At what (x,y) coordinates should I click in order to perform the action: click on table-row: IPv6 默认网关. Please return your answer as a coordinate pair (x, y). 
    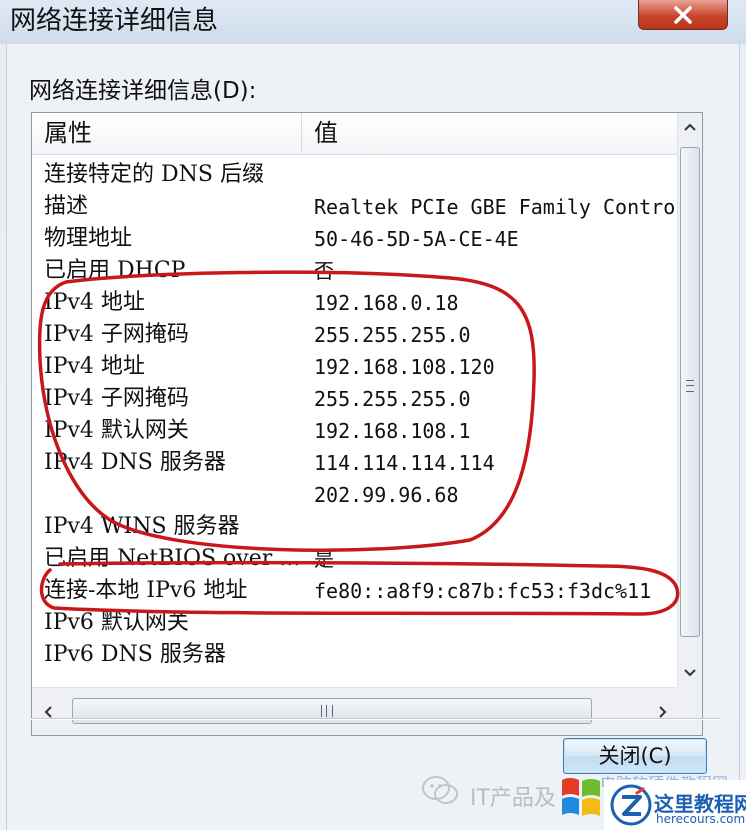
    Looking at the image, I should click on (355, 623).